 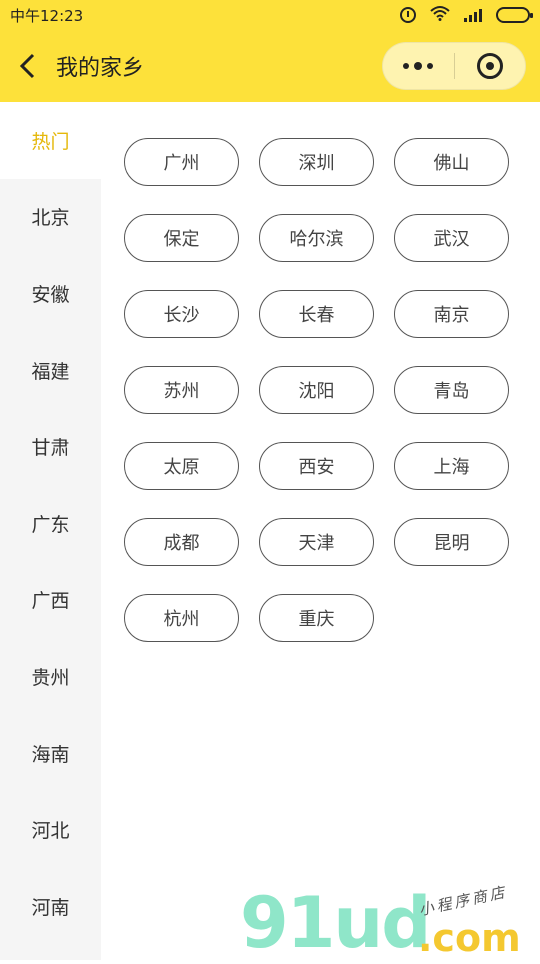 I want to click on nav-bar: 我的家乡, so click(x=270, y=66).